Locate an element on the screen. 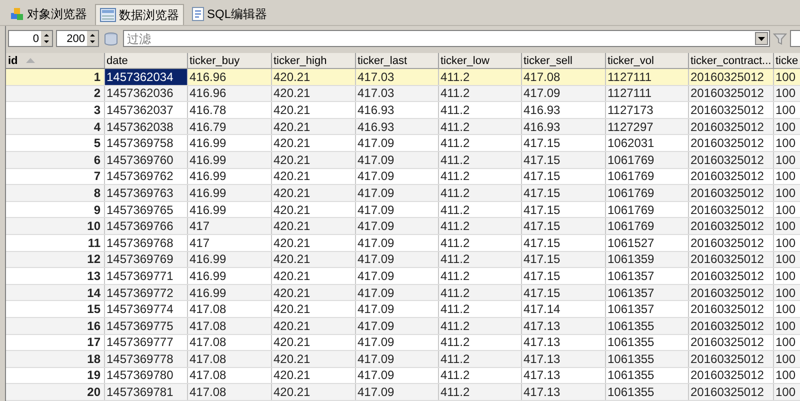 Image resolution: width=800 pixels, height=401 pixels. tab: SQL编辑器 is located at coordinates (230, 14).